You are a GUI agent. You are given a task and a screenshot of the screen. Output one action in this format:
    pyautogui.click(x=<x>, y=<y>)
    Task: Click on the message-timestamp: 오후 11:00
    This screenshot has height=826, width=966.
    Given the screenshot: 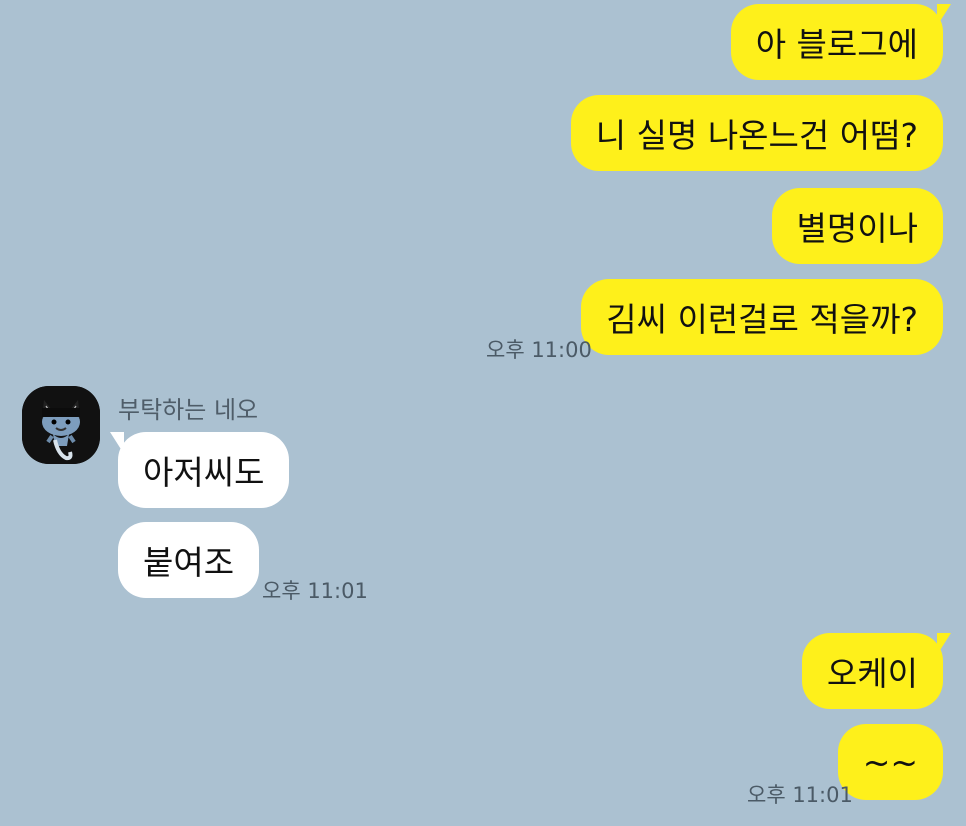 What is the action you would take?
    pyautogui.click(x=539, y=350)
    